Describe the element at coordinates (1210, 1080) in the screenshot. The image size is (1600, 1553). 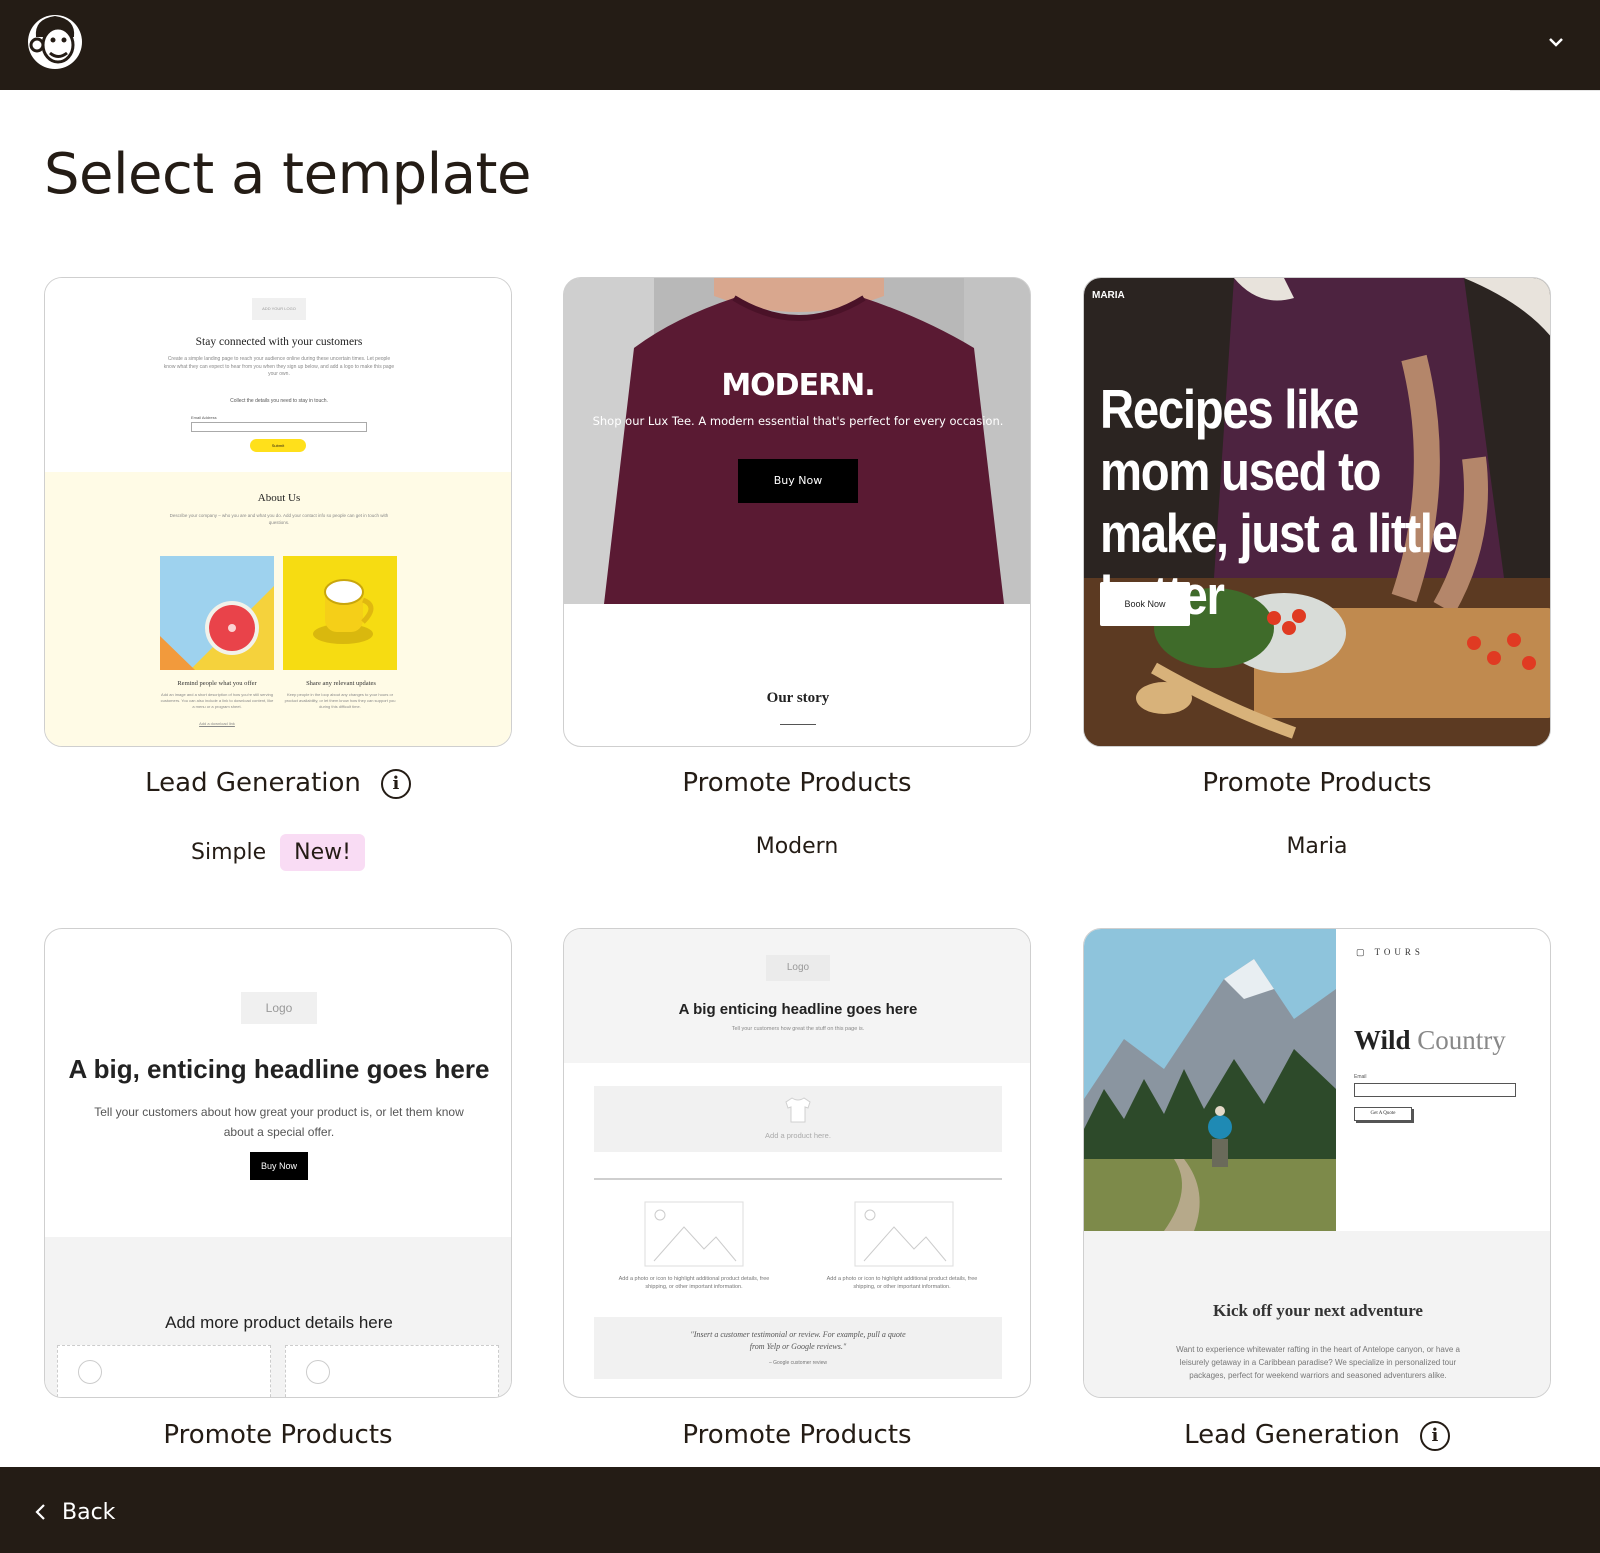
I see `hiker-mountain-image` at that location.